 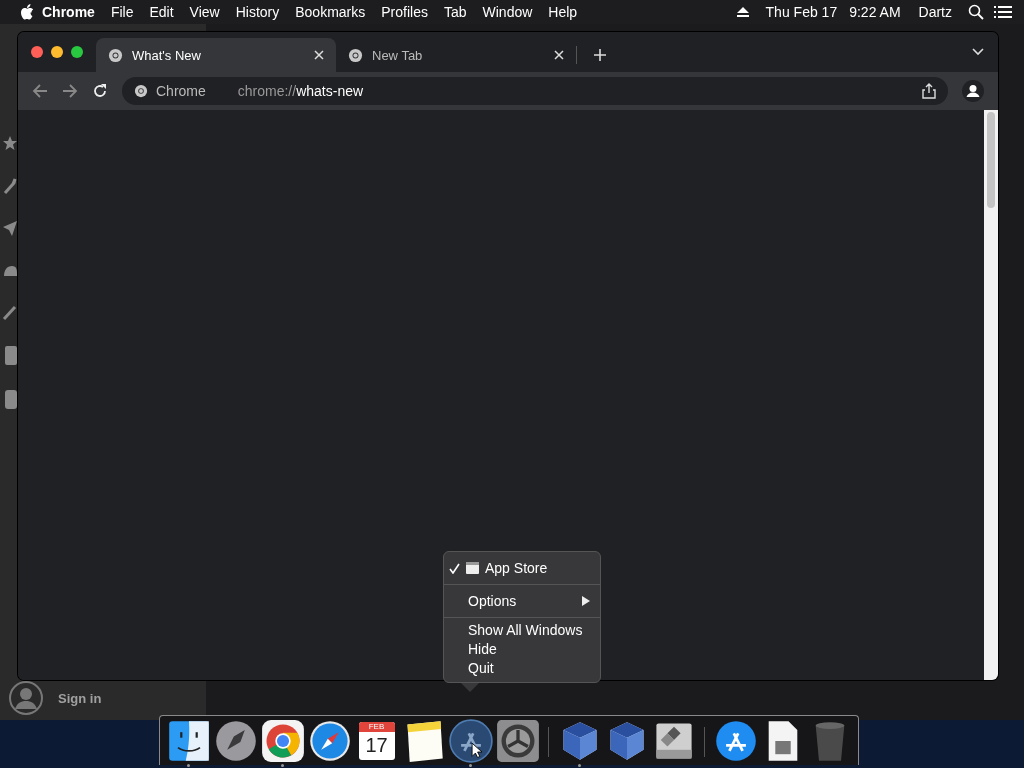 What do you see at coordinates (455, 12) in the screenshot?
I see `menu-item: Tab` at bounding box center [455, 12].